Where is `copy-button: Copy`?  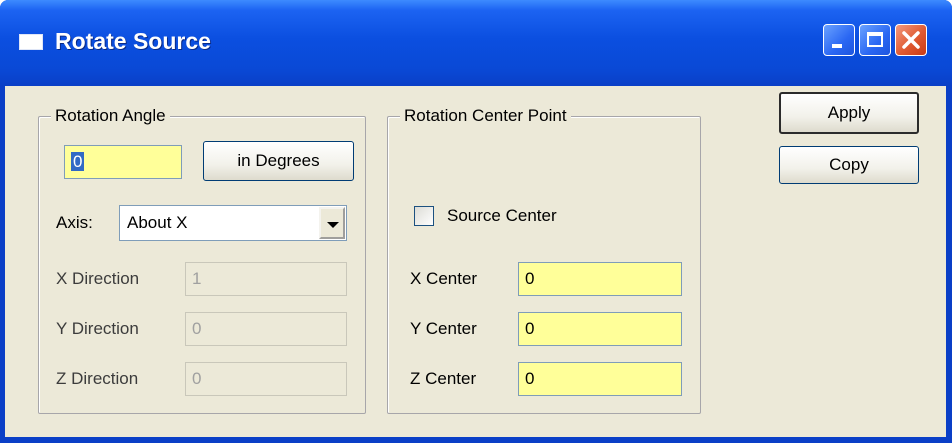 copy-button: Copy is located at coordinates (849, 165).